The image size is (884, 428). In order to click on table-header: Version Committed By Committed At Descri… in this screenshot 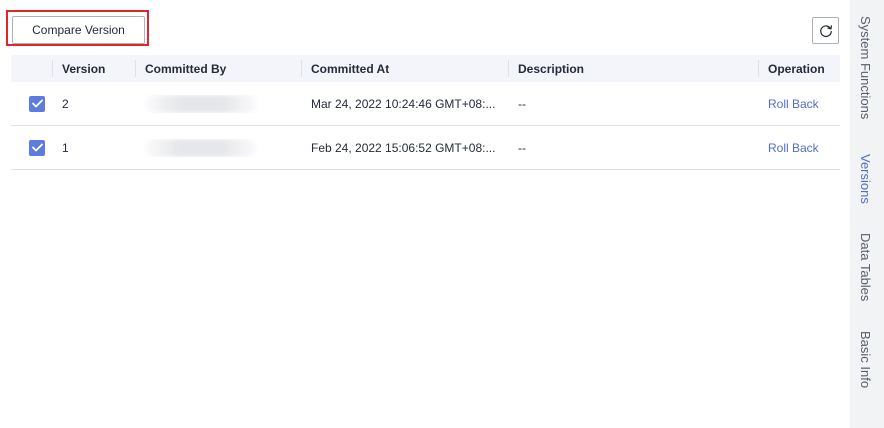, I will do `click(425, 68)`.